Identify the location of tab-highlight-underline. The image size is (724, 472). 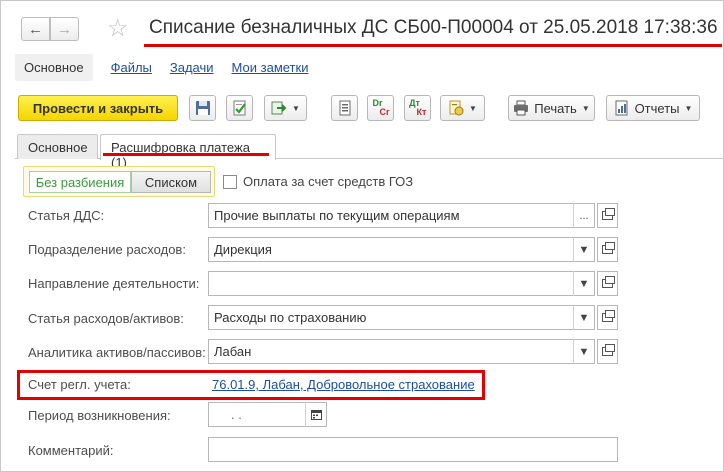
(186, 154).